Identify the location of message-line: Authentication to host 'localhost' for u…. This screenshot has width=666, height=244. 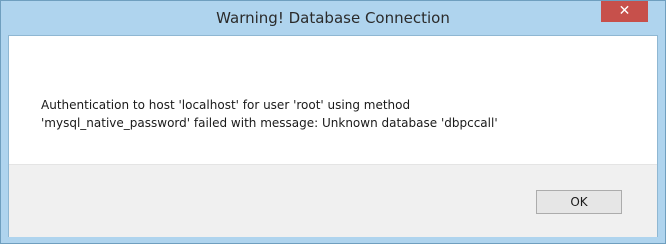
(226, 105).